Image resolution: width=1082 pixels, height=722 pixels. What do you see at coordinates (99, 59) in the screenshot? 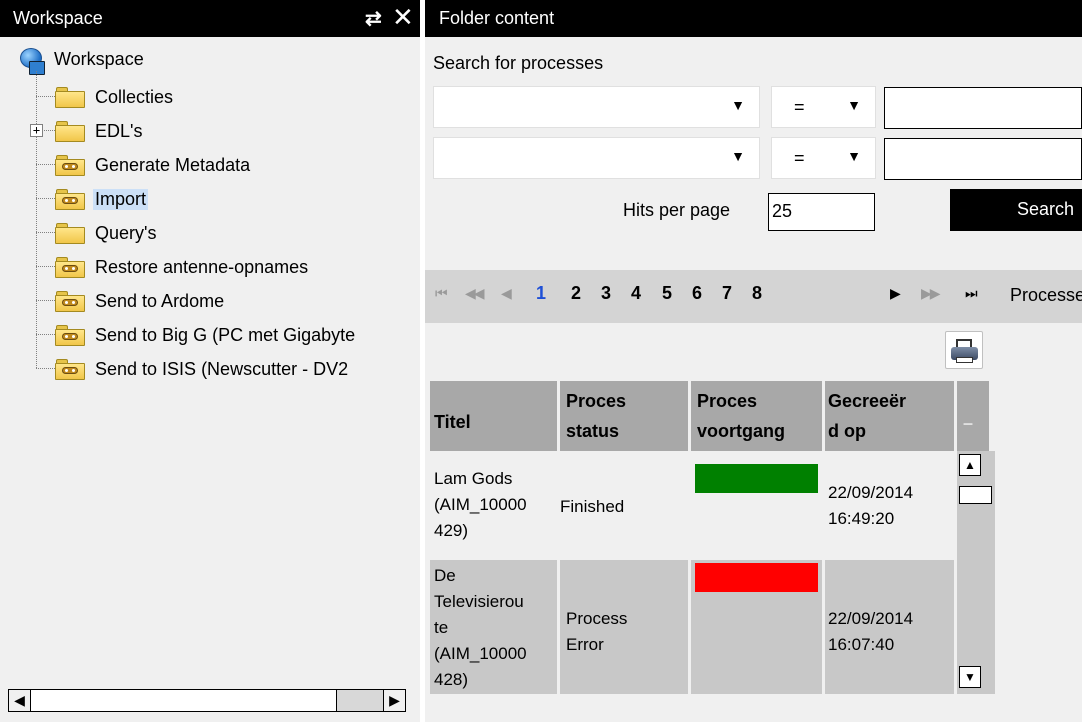
I see `tree-root-label: Workspace` at bounding box center [99, 59].